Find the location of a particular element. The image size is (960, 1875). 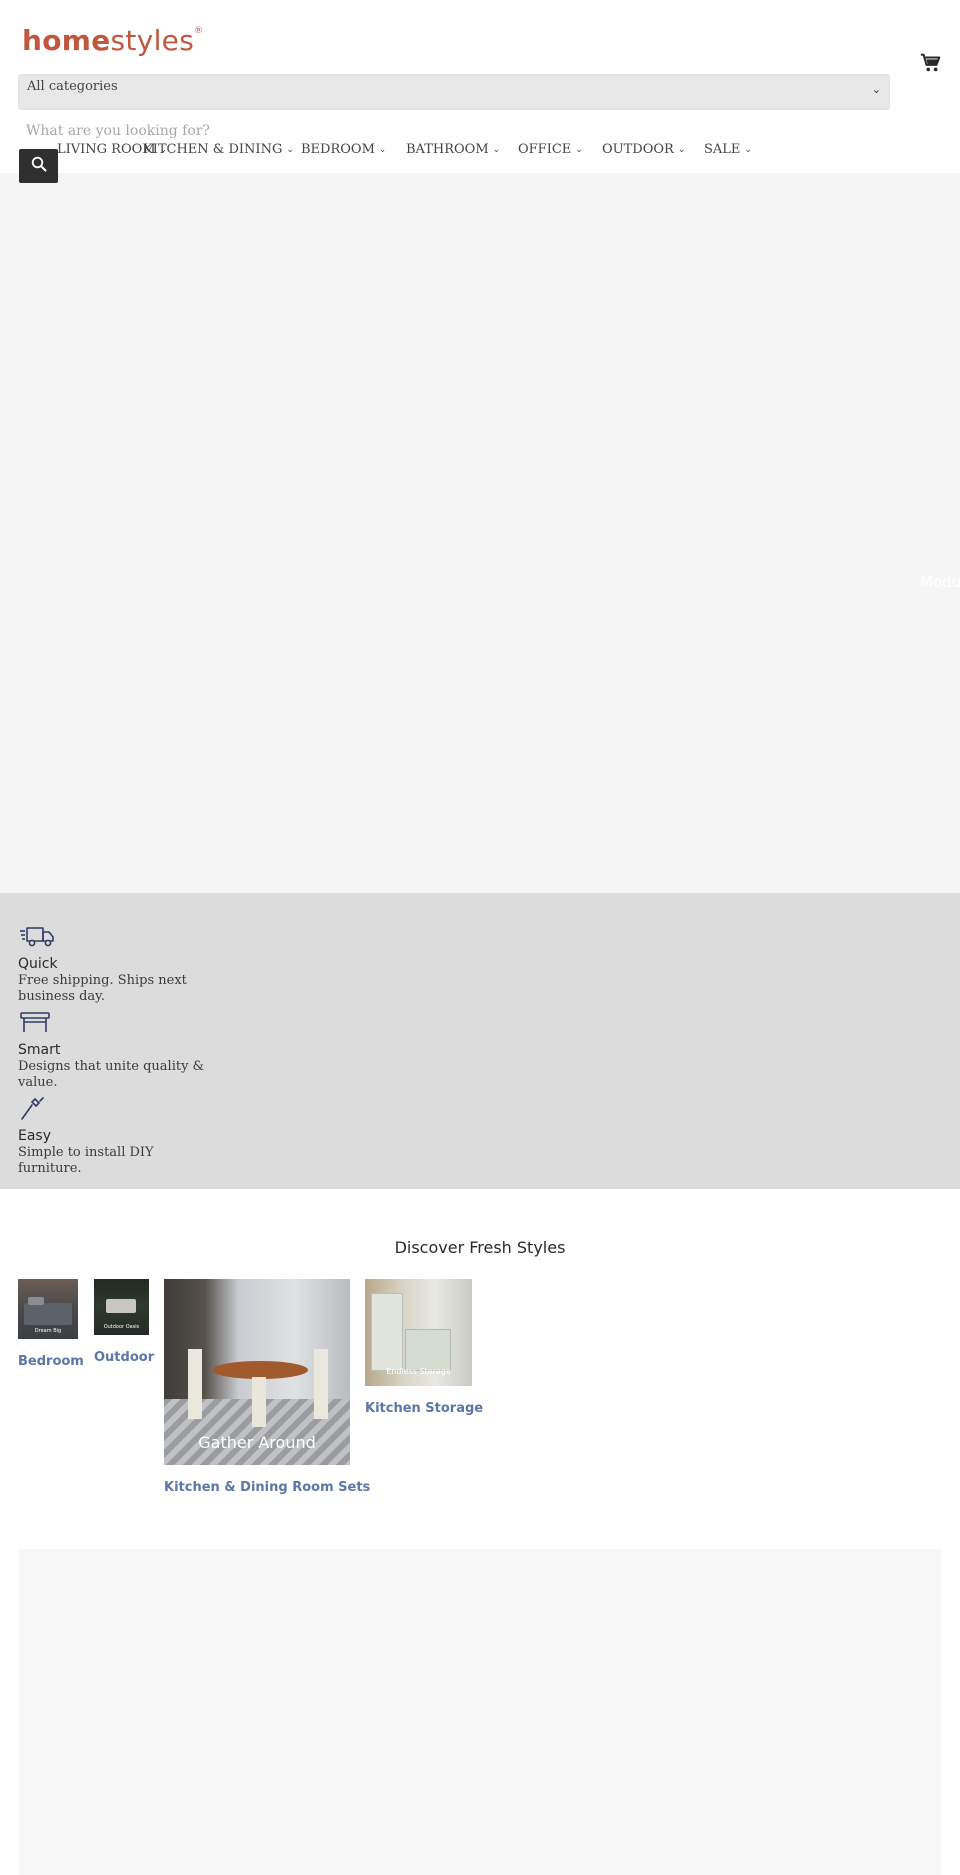

logo-registered-mark: ® is located at coordinates (199, 31).